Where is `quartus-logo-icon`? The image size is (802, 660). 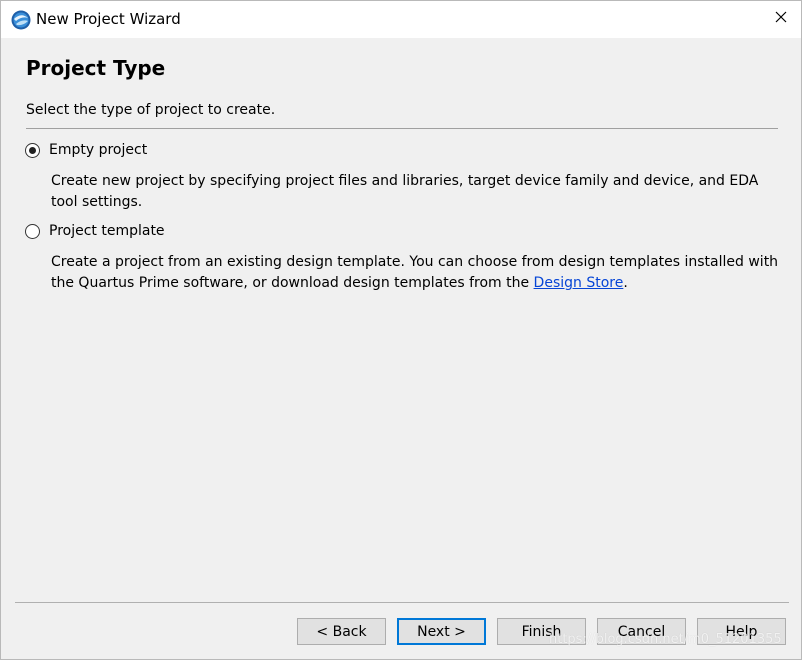
quartus-logo-icon is located at coordinates (21, 20).